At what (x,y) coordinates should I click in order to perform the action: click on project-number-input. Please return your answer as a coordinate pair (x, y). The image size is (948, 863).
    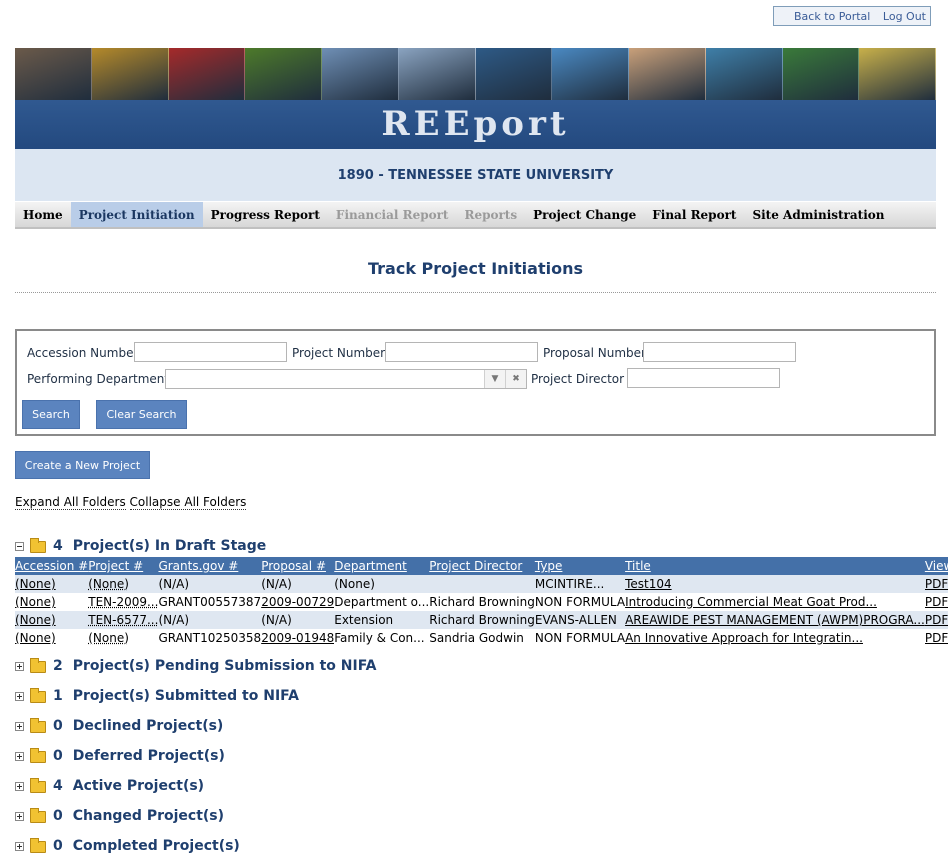
    Looking at the image, I should click on (461, 352).